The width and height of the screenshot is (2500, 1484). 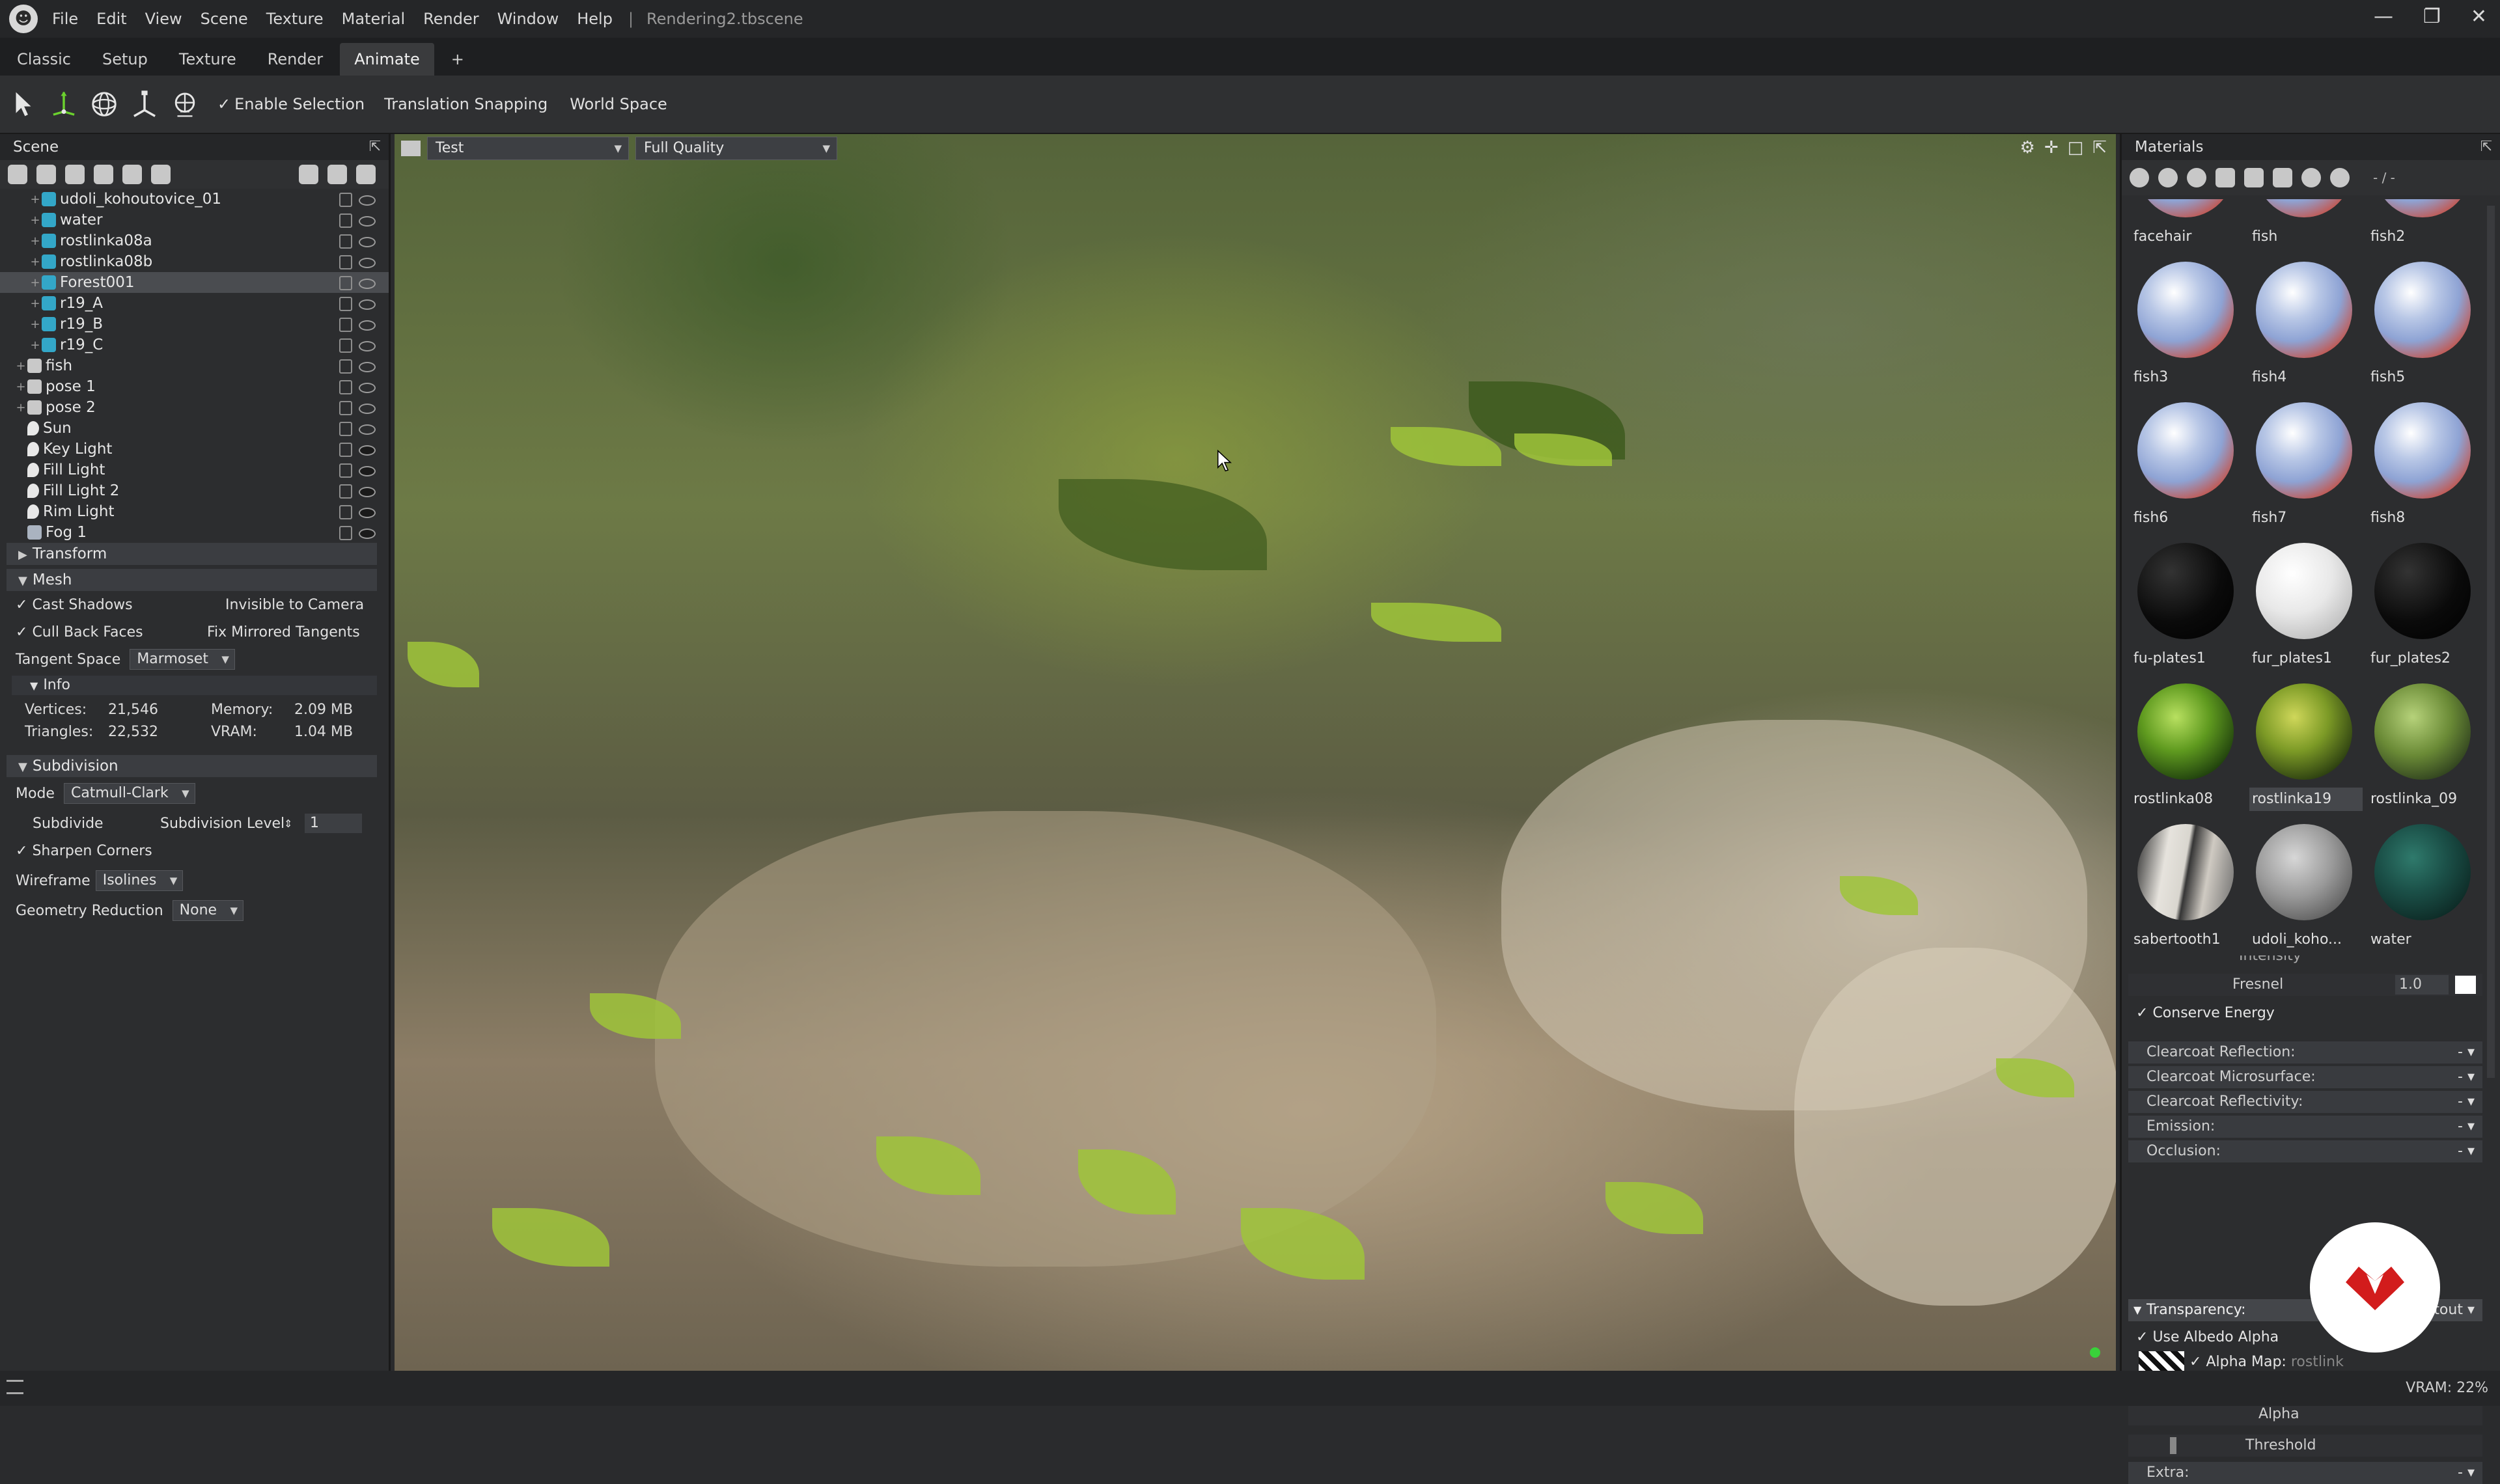 I want to click on menu-window: Window, so click(x=528, y=19).